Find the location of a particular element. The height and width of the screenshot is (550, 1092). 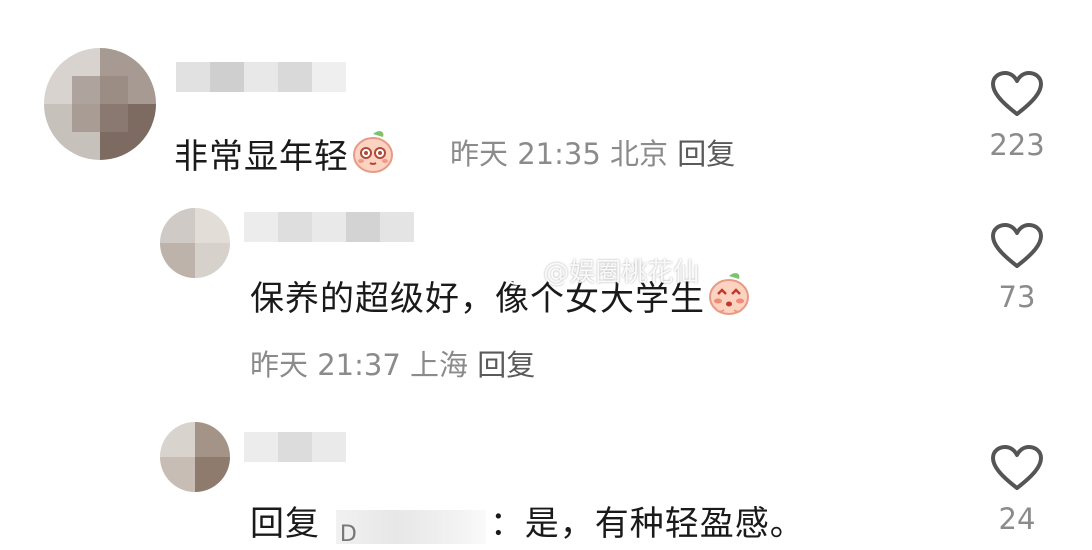

comment-text-content: ：是，有种轻盈感。 is located at coordinates (647, 524).